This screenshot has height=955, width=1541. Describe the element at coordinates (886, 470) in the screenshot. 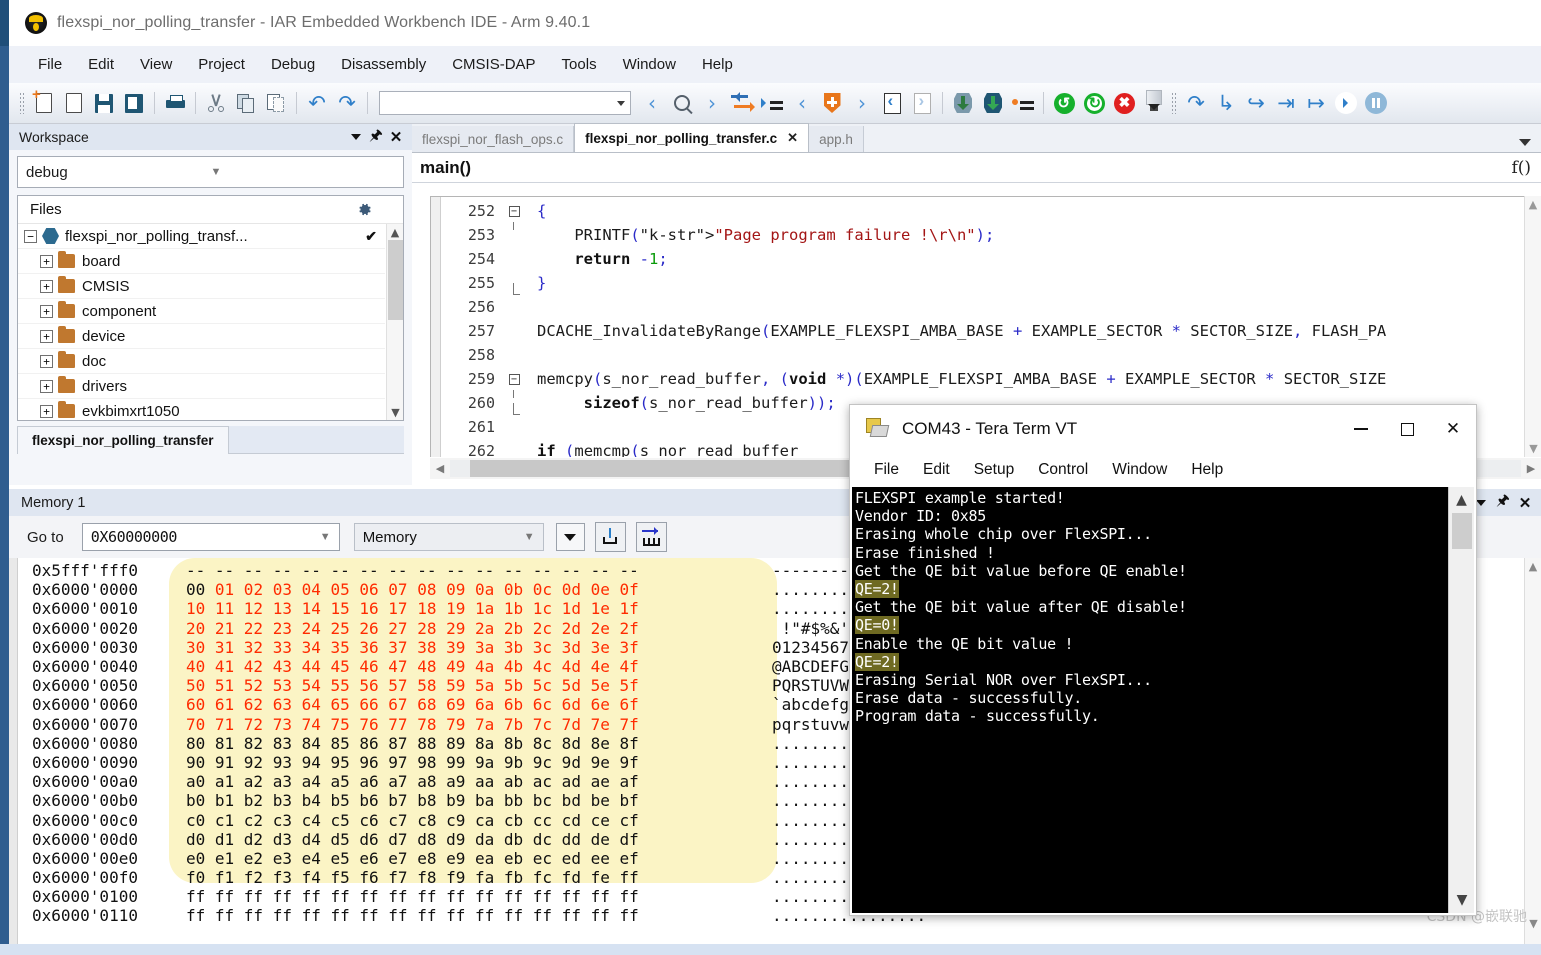

I see `teraterm-menu-file: File` at that location.